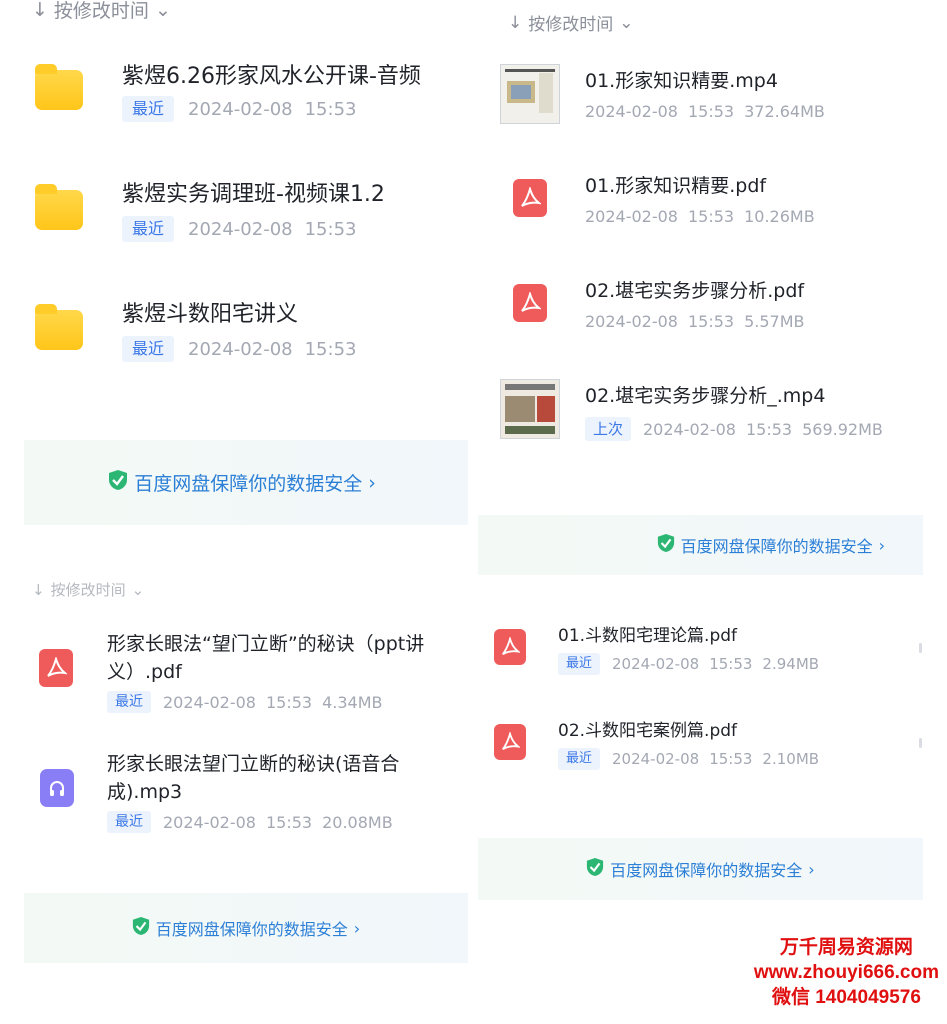 The height and width of the screenshot is (1024, 947). I want to click on list-item: 紫煜斗数阳宅讲义 最近 2024-02-08 15:53, so click(239, 330).